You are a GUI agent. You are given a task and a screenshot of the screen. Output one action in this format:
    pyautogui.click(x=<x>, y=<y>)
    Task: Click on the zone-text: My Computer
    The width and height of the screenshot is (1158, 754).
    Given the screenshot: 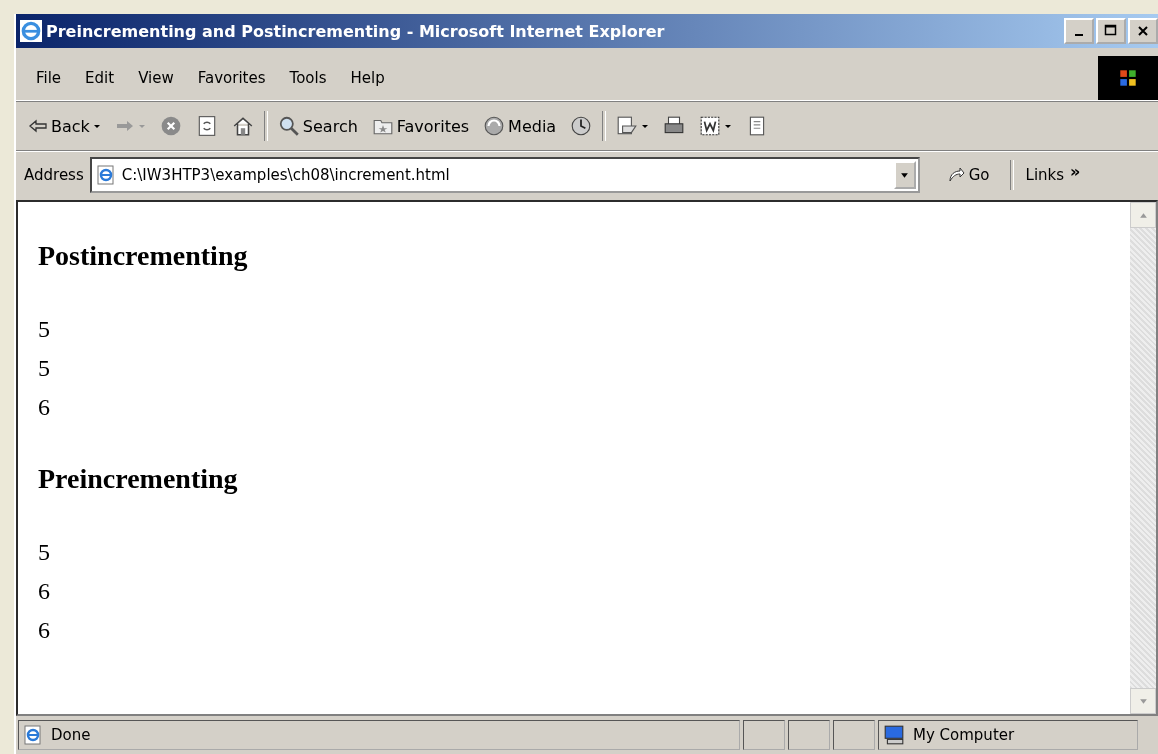 What is the action you would take?
    pyautogui.click(x=964, y=735)
    